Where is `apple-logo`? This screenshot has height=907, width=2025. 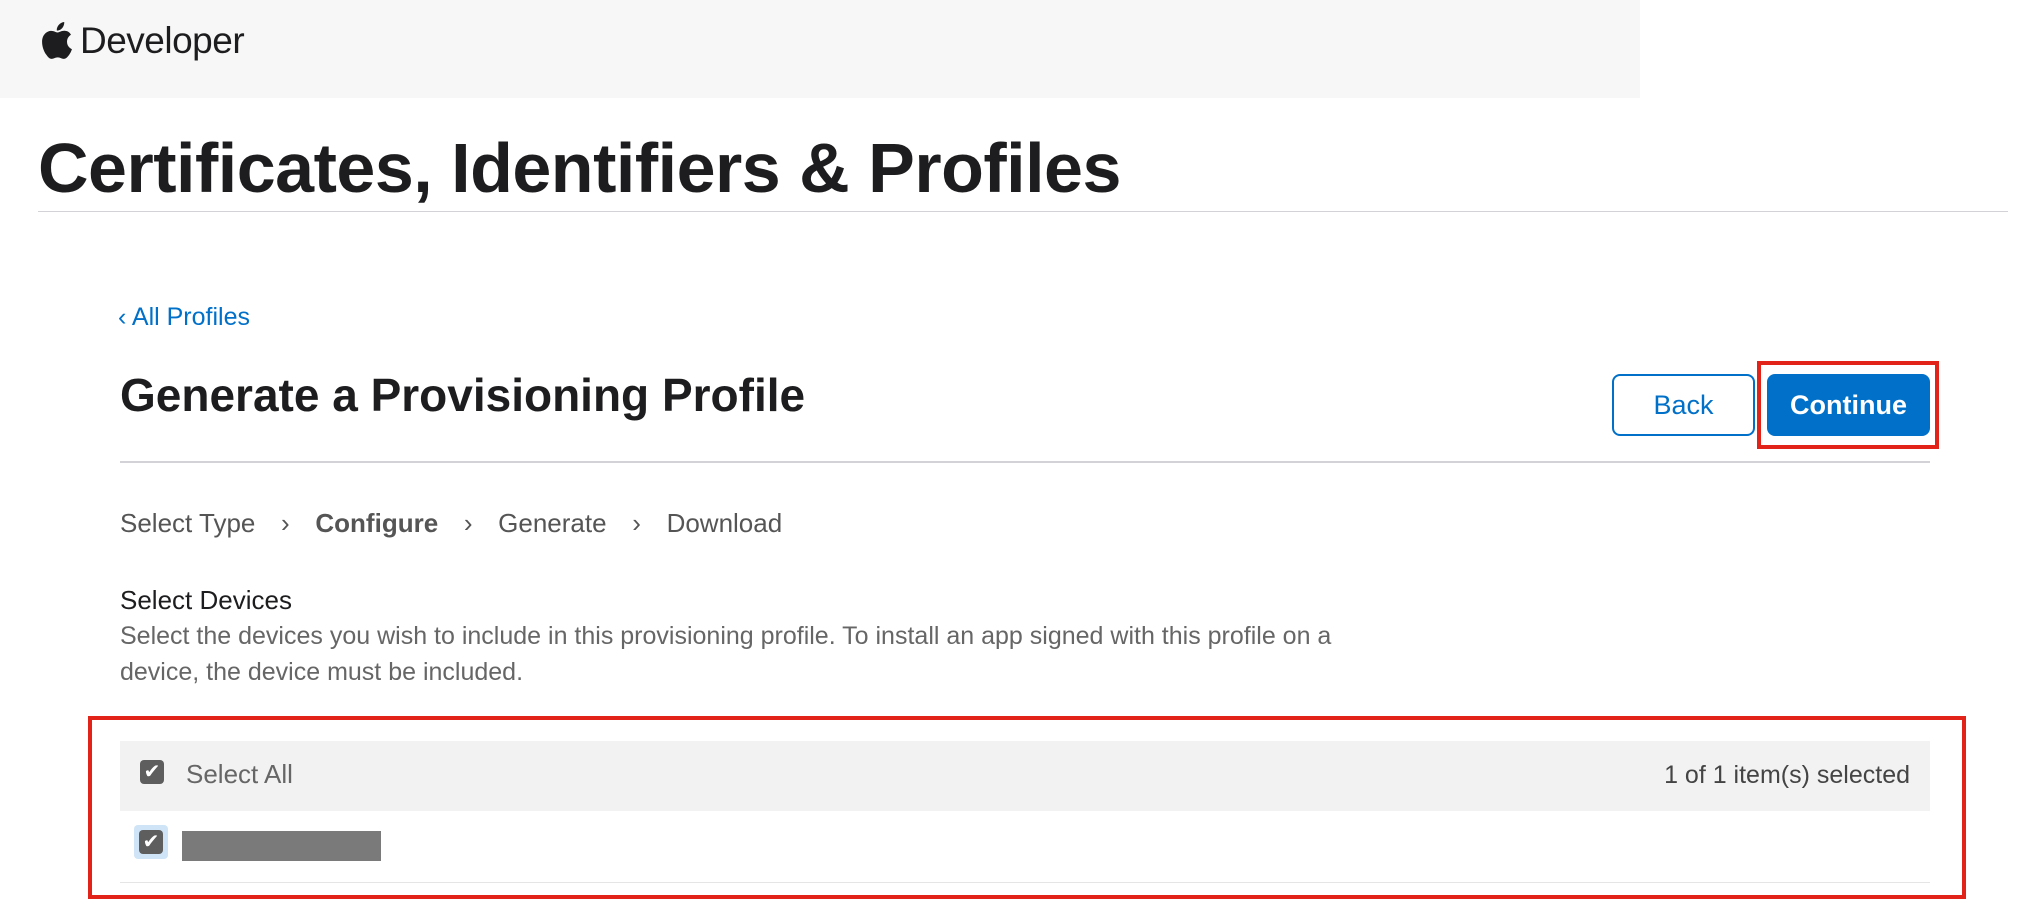 apple-logo is located at coordinates (57, 40).